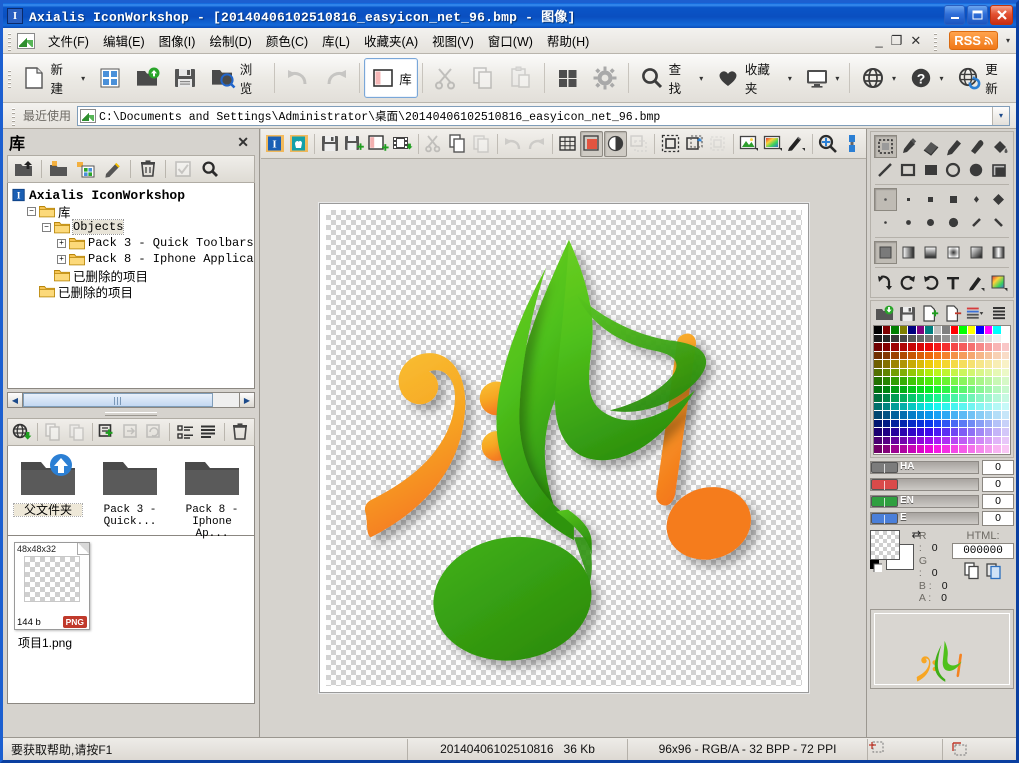 The height and width of the screenshot is (763, 1019). What do you see at coordinates (247, 400) in the screenshot?
I see `scroll-right-button: ▶` at bounding box center [247, 400].